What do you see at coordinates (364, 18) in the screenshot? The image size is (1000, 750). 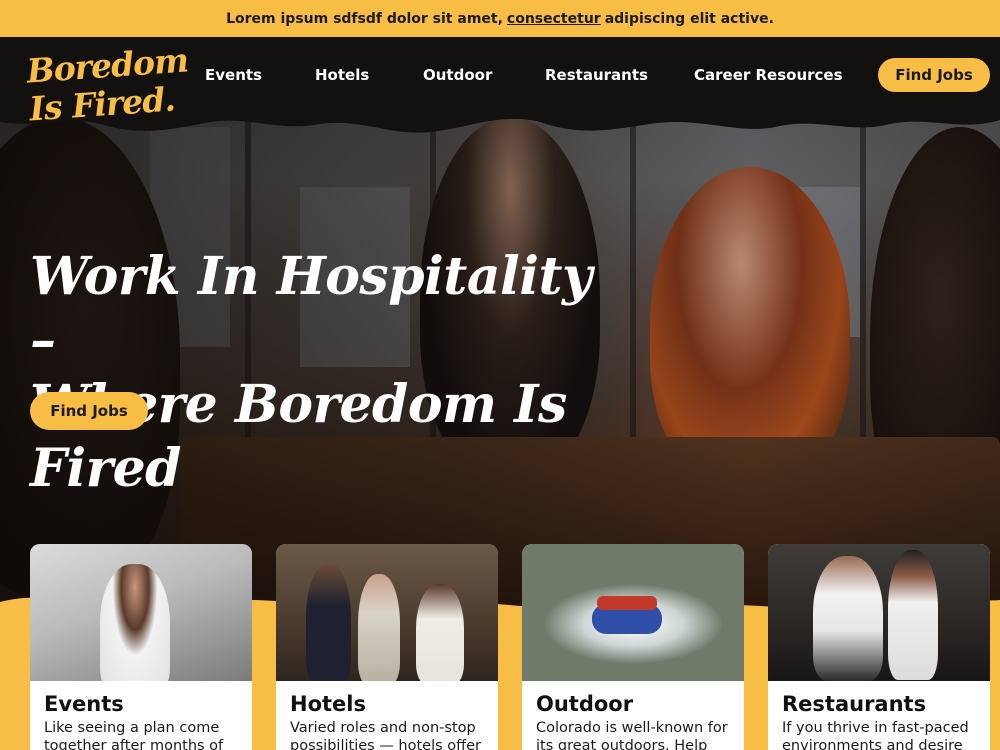 I see `announcement-text: Lorem ipsum sdfsdf dolor sit amet,` at bounding box center [364, 18].